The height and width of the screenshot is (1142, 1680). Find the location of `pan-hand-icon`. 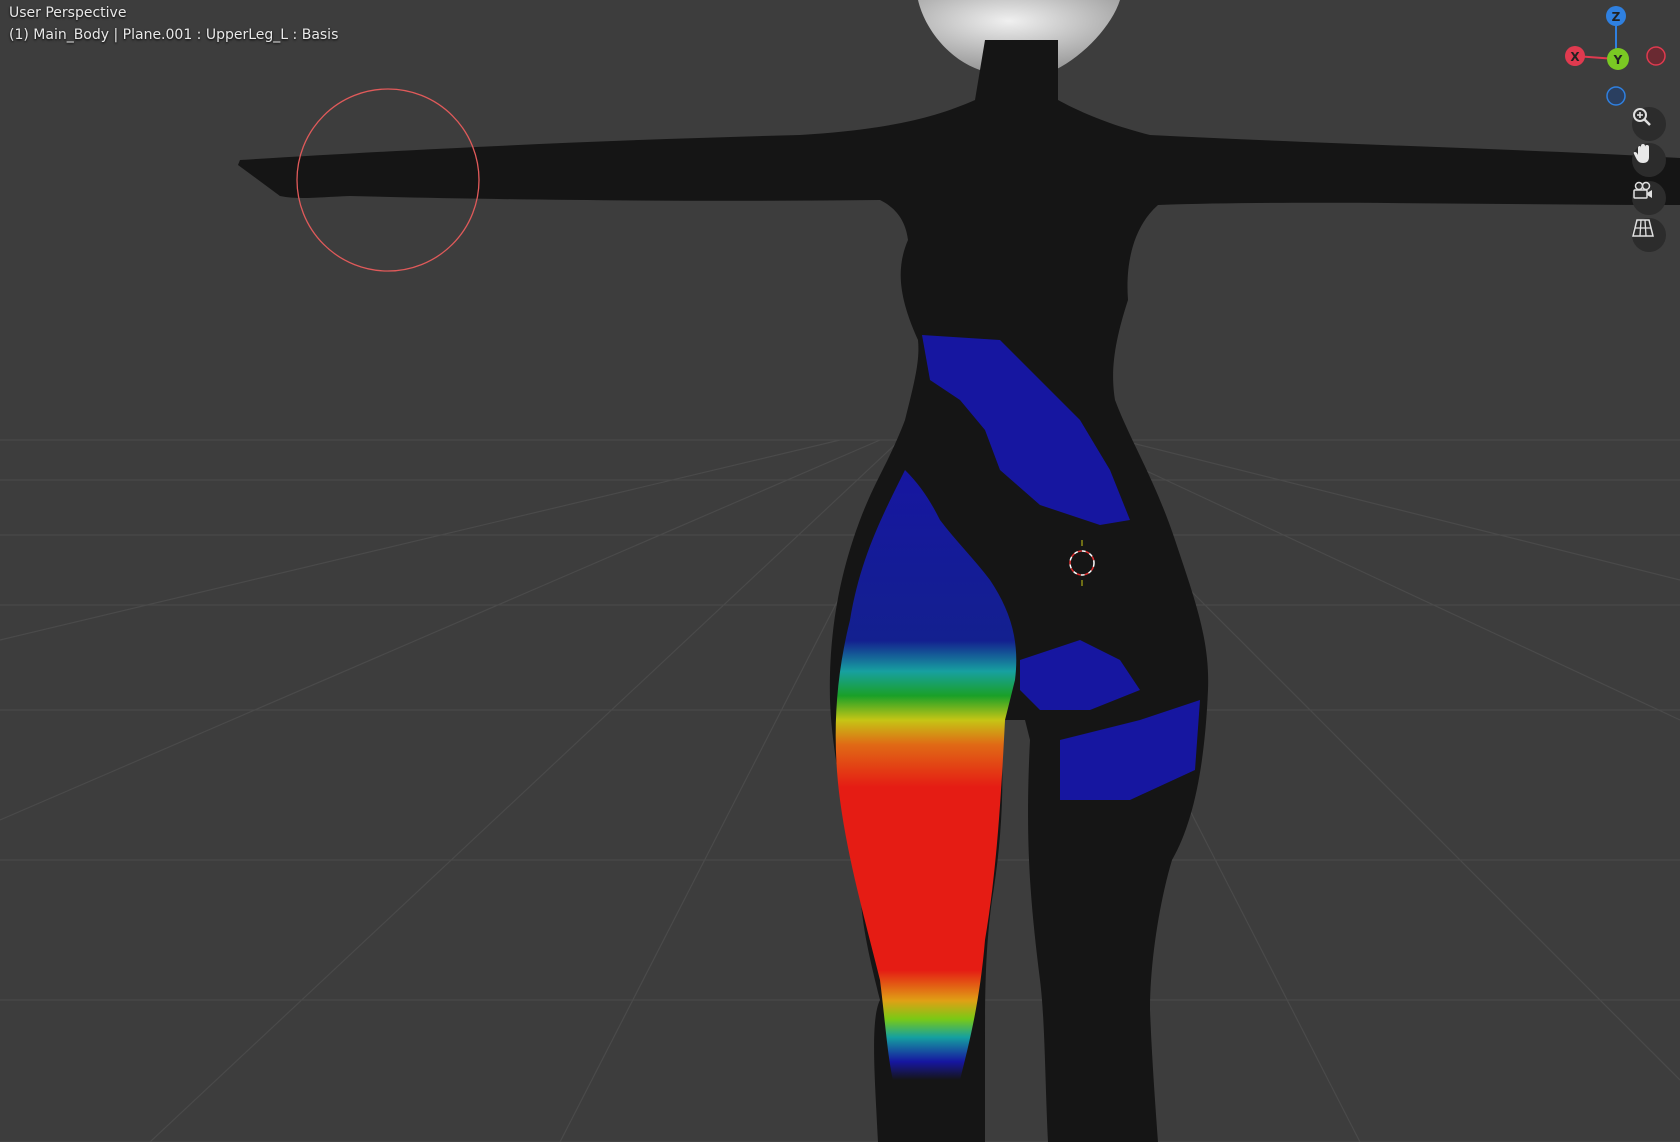

pan-hand-icon is located at coordinates (1641, 153).